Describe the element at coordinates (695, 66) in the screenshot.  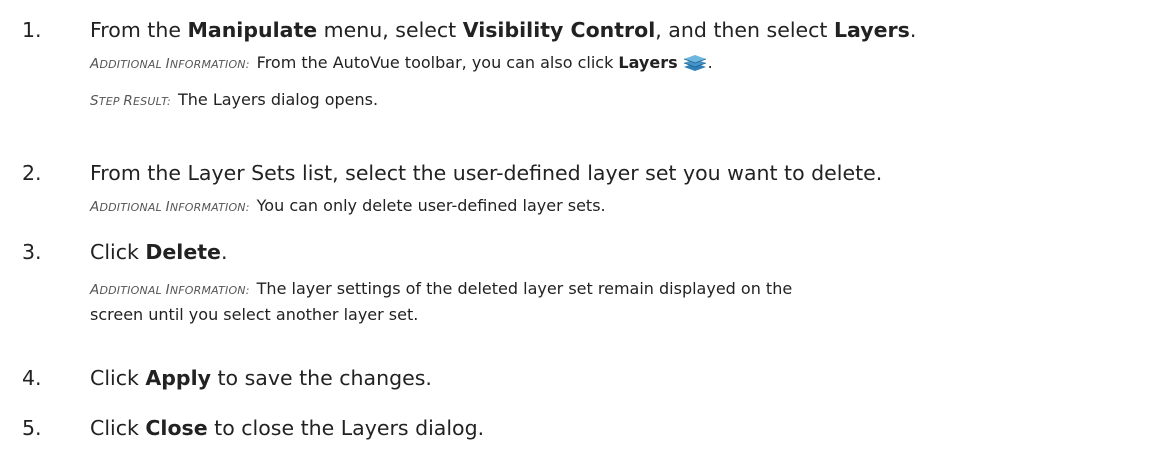
I see `layers-icon` at that location.